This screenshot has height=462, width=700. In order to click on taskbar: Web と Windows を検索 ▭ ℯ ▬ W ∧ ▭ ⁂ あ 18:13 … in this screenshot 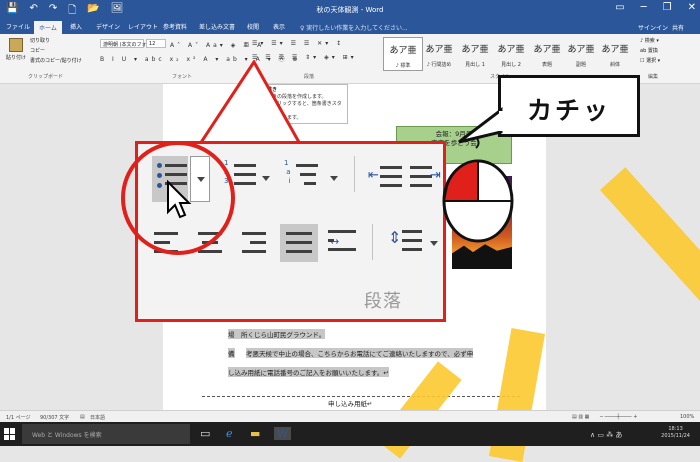, I will do `click(350, 434)`.